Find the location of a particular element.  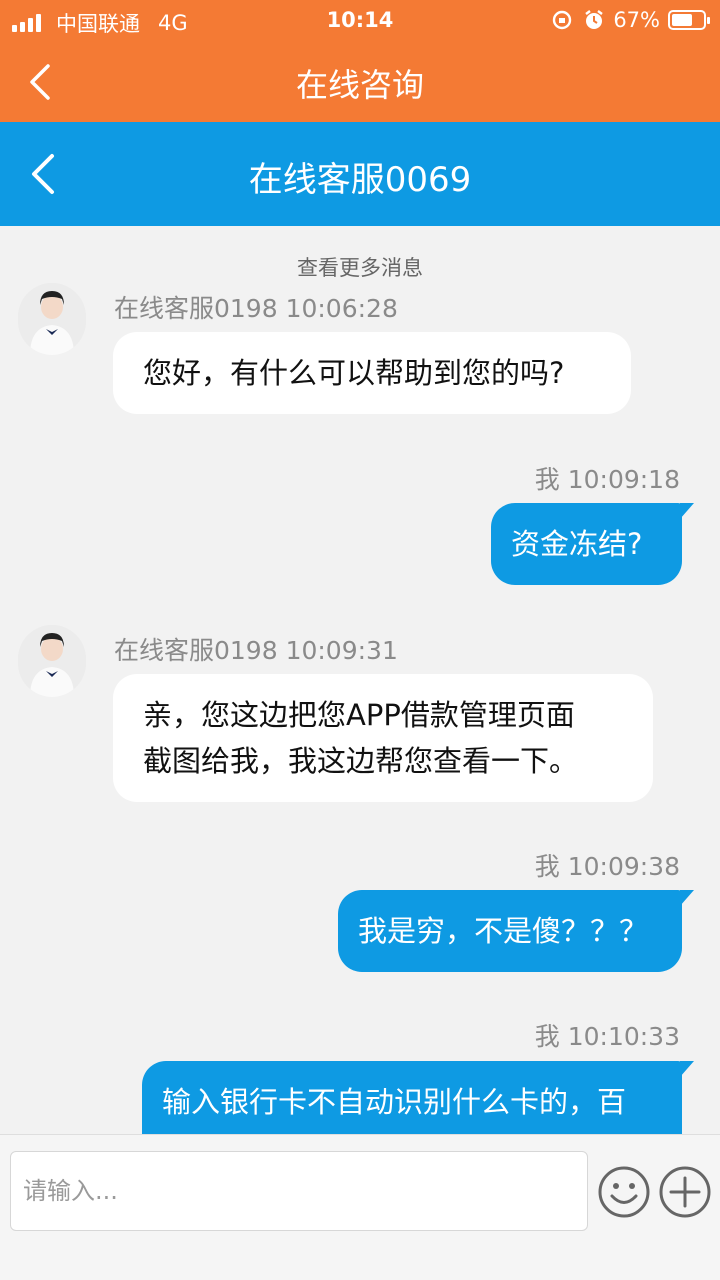

message-bubble: 我是穷，不是傻？？？ is located at coordinates (516, 931).